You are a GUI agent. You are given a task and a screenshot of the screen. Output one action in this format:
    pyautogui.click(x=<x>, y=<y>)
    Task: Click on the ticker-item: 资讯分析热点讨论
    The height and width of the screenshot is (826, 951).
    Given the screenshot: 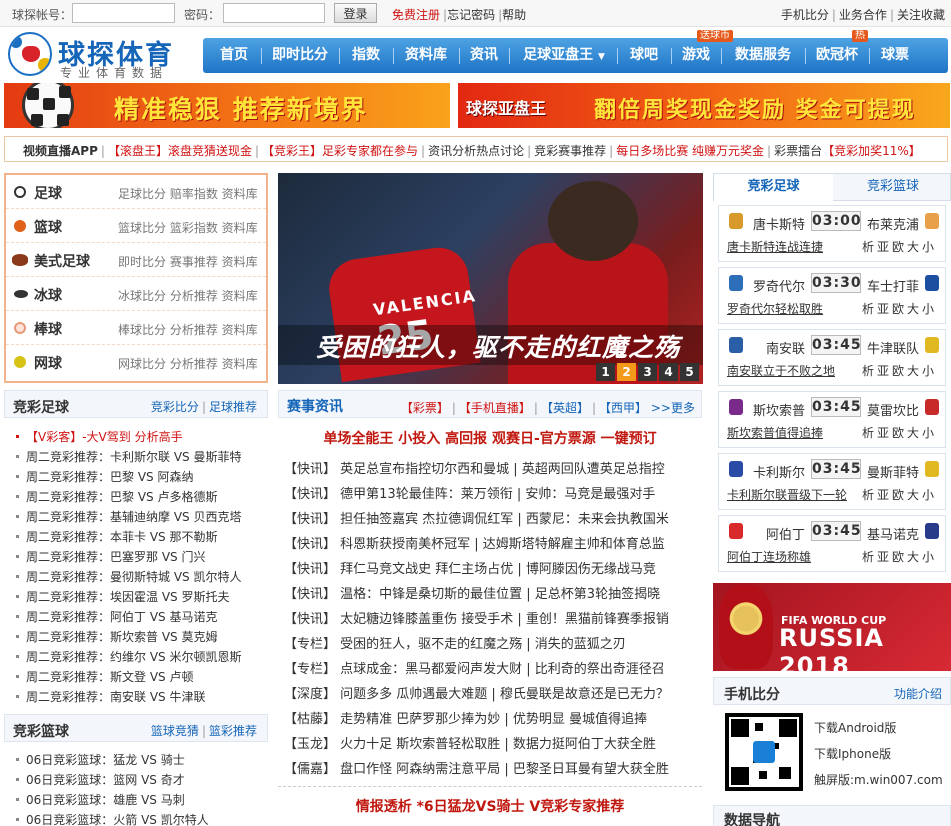 What is the action you would take?
    pyautogui.click(x=476, y=151)
    